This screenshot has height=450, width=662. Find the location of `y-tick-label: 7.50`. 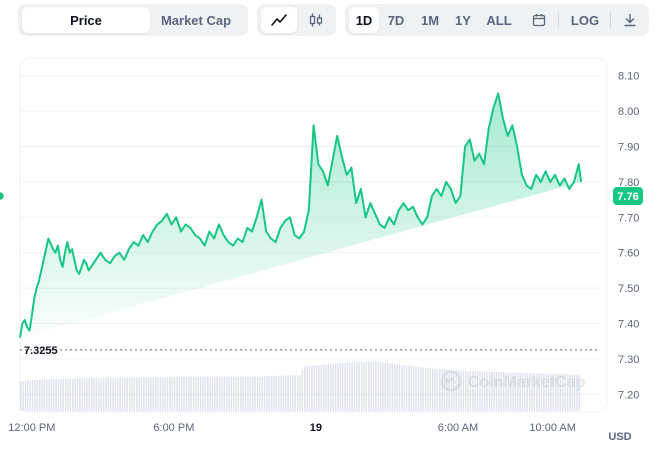

y-tick-label: 7.50 is located at coordinates (628, 289).